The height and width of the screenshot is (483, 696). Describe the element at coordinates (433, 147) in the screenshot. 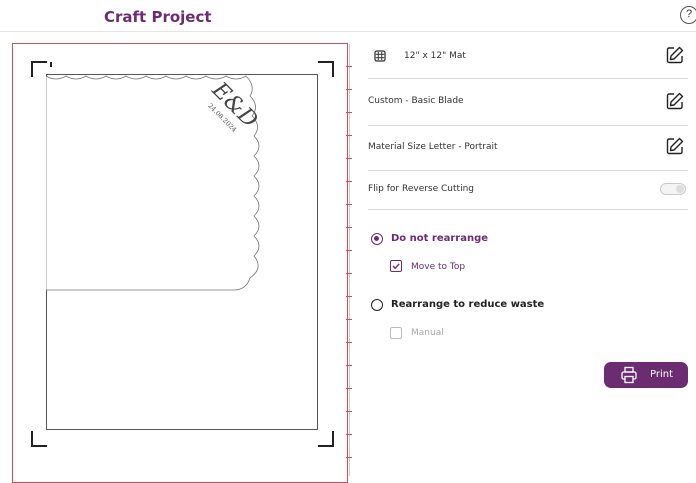

I see `material-size-label: Material Size Letter - Portrait` at that location.